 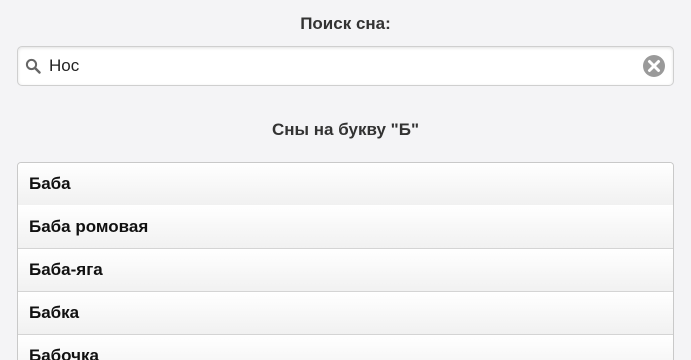 What do you see at coordinates (654, 66) in the screenshot?
I see `close-circle-icon` at bounding box center [654, 66].